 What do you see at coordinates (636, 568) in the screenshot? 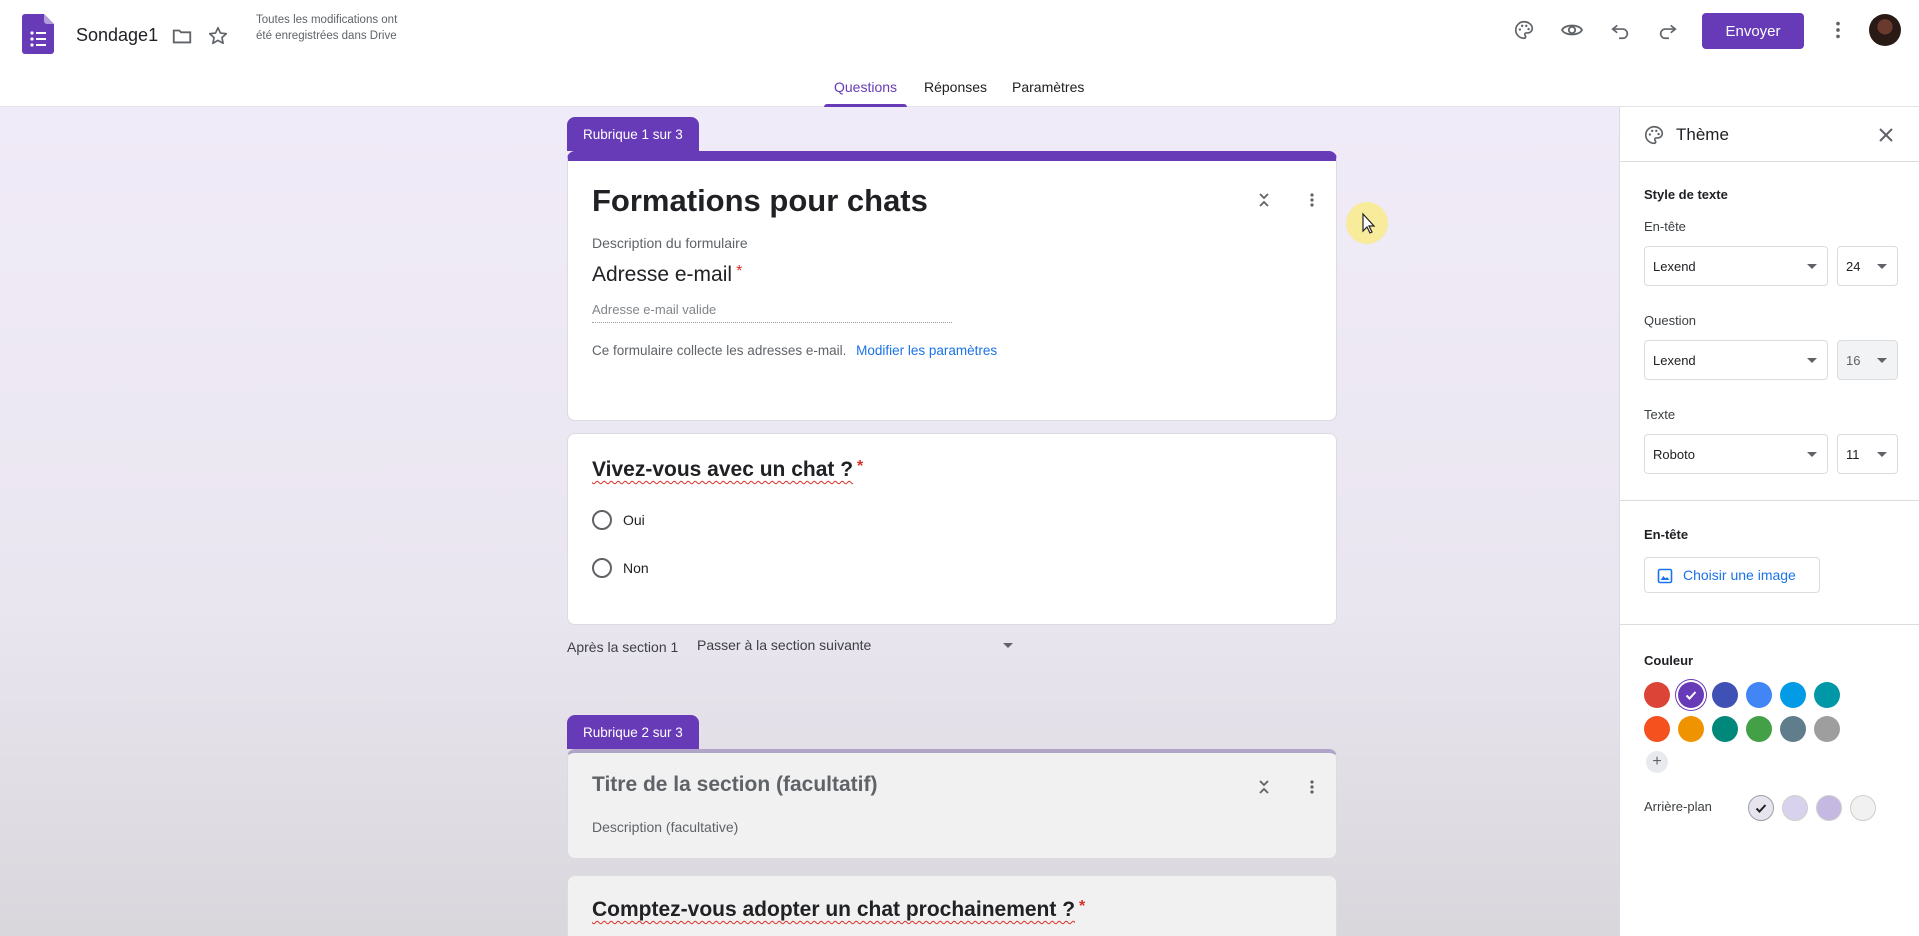
I see `option-label-non: Non` at bounding box center [636, 568].